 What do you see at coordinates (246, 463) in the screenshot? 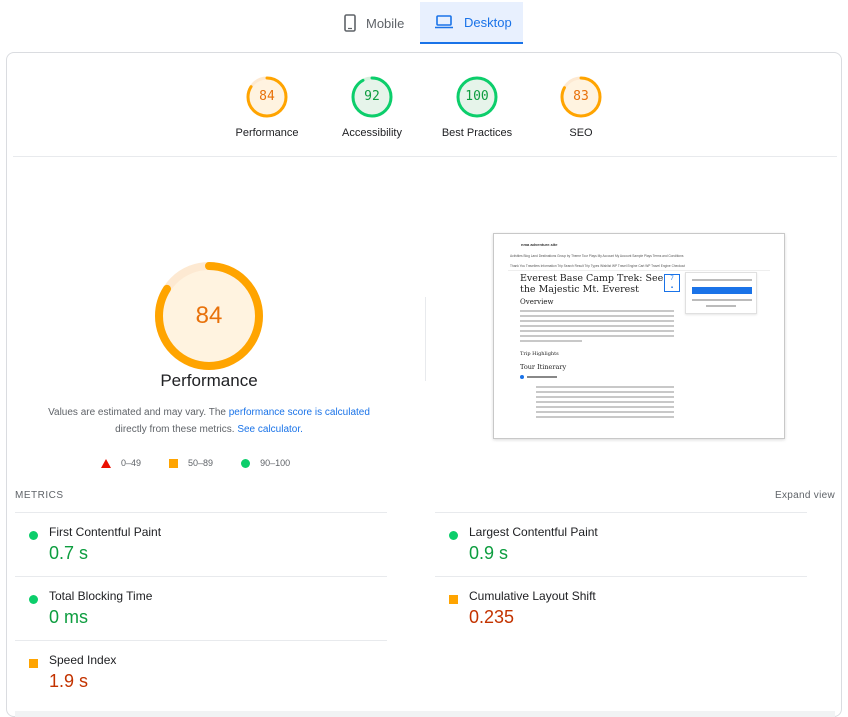
I see `circle-icon` at bounding box center [246, 463].